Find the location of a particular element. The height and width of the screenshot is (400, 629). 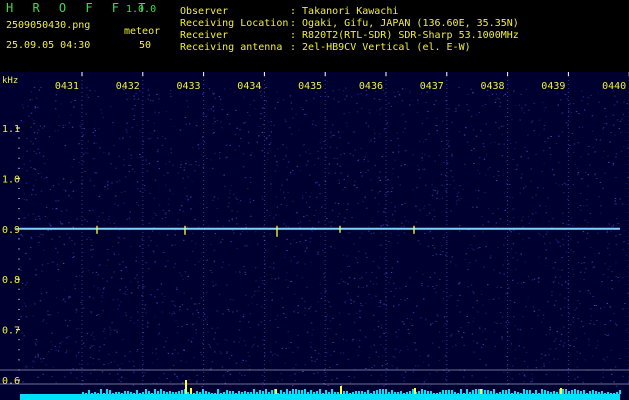

time-tick-label: 0431 is located at coordinates (67, 86).